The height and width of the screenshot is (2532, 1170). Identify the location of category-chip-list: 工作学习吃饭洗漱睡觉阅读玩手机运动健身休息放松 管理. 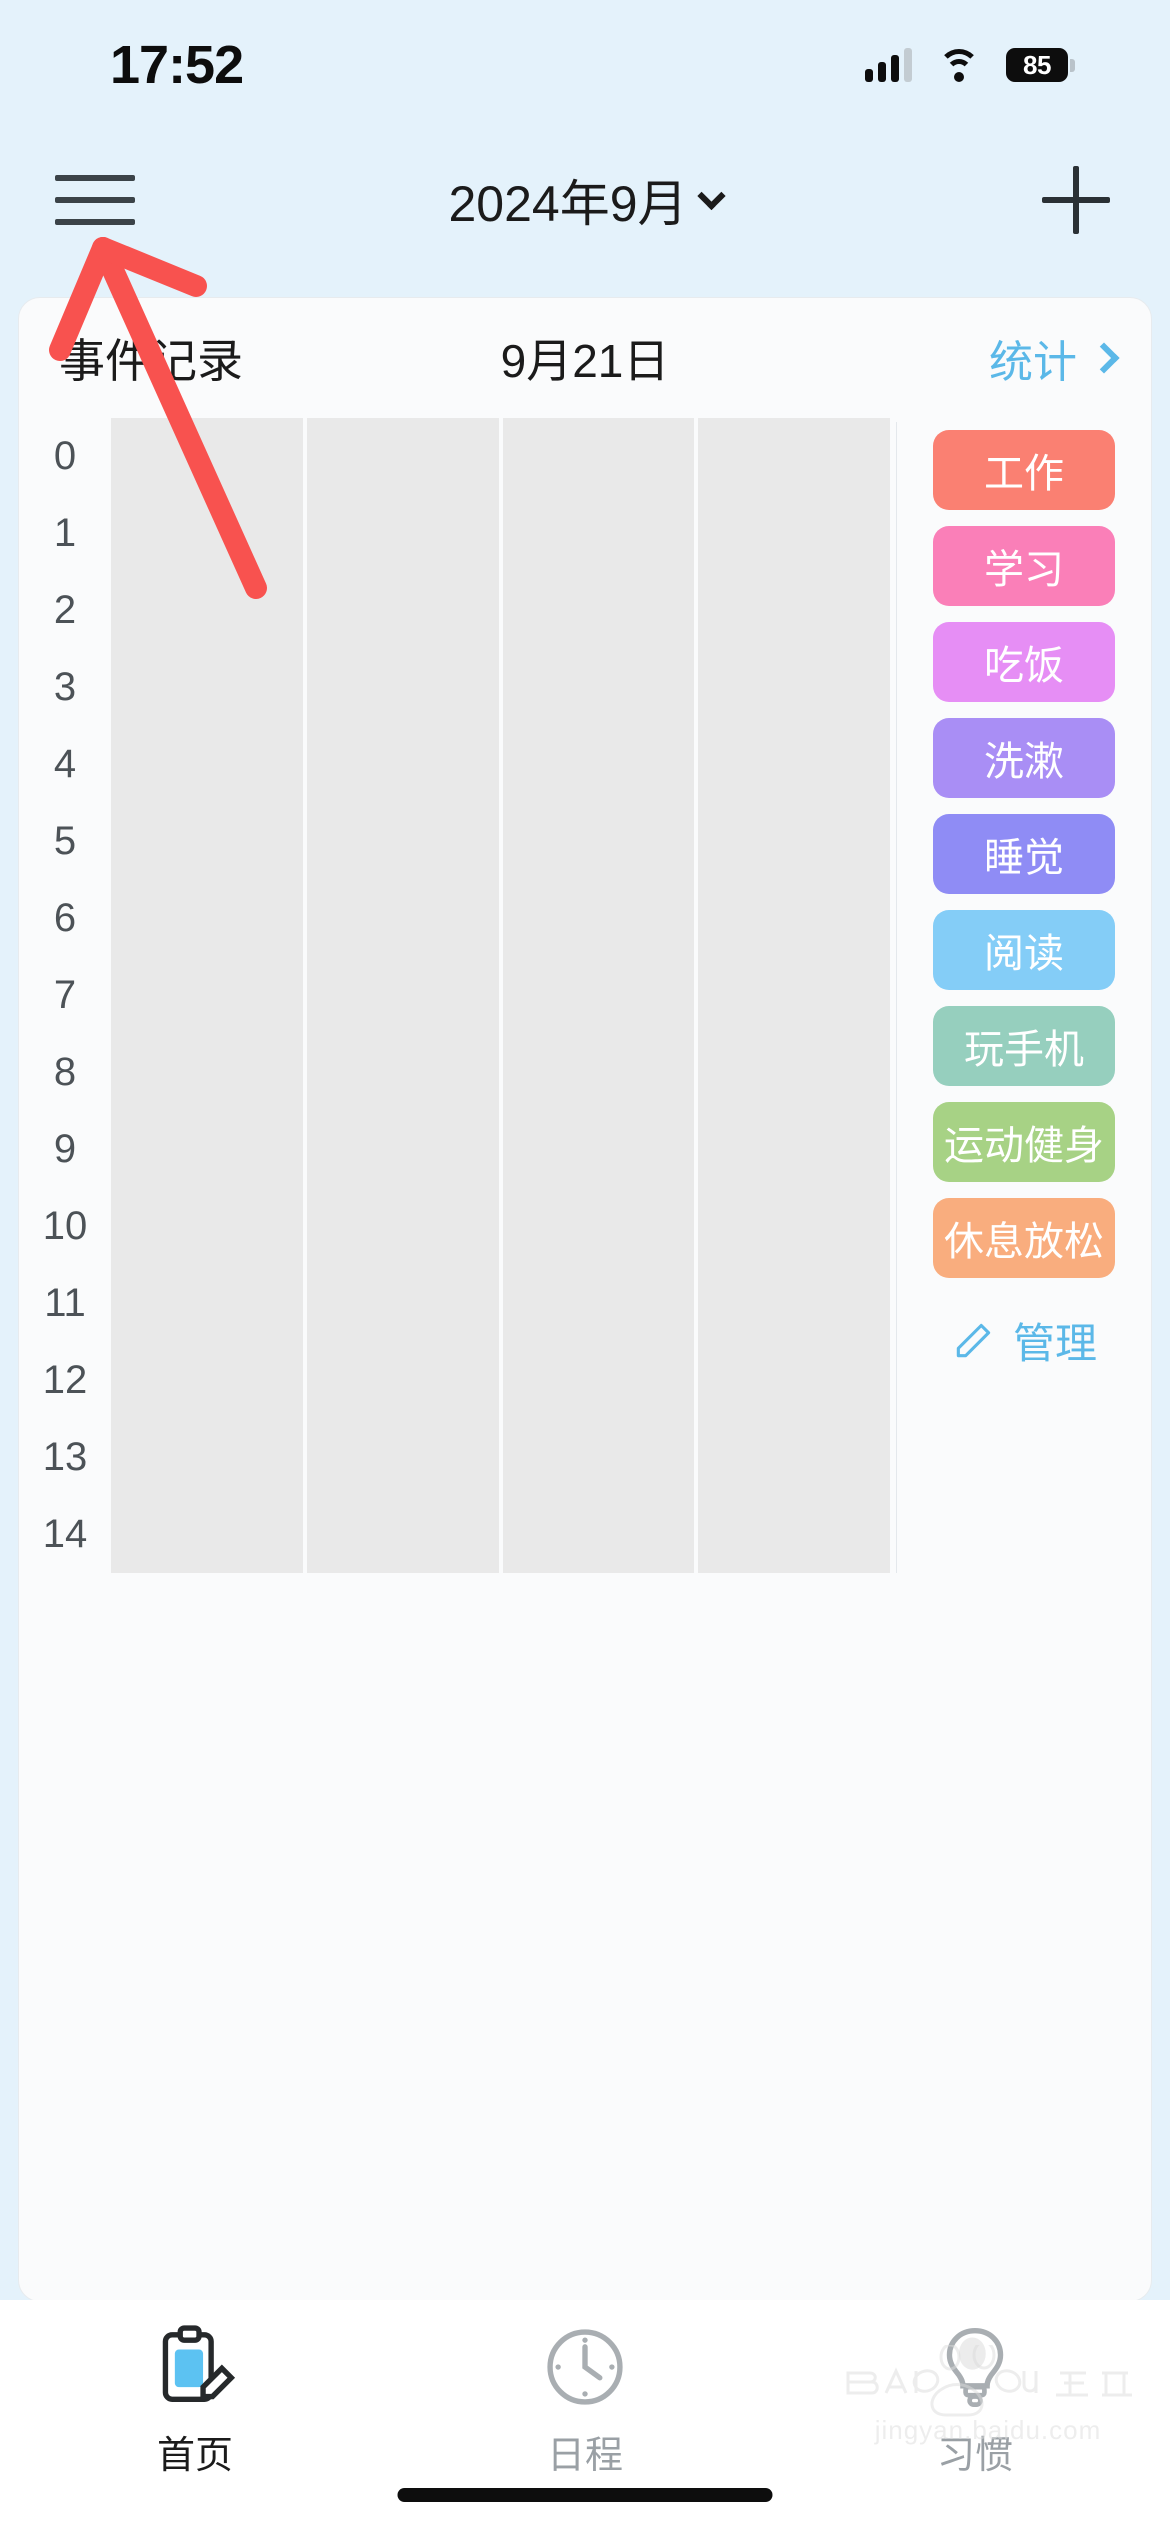
(1024, 995).